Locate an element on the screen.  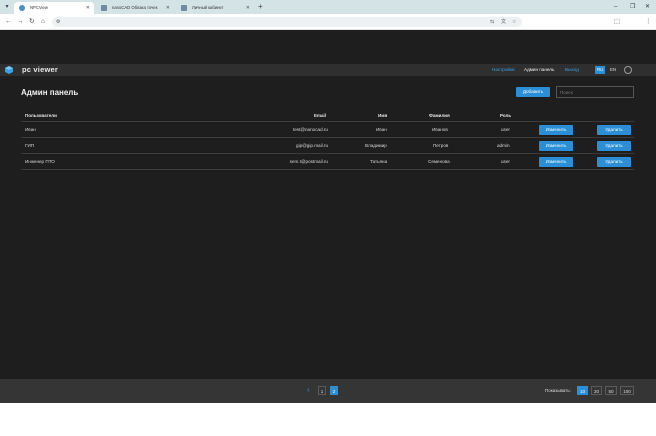
row-role: admin is located at coordinates (503, 145).